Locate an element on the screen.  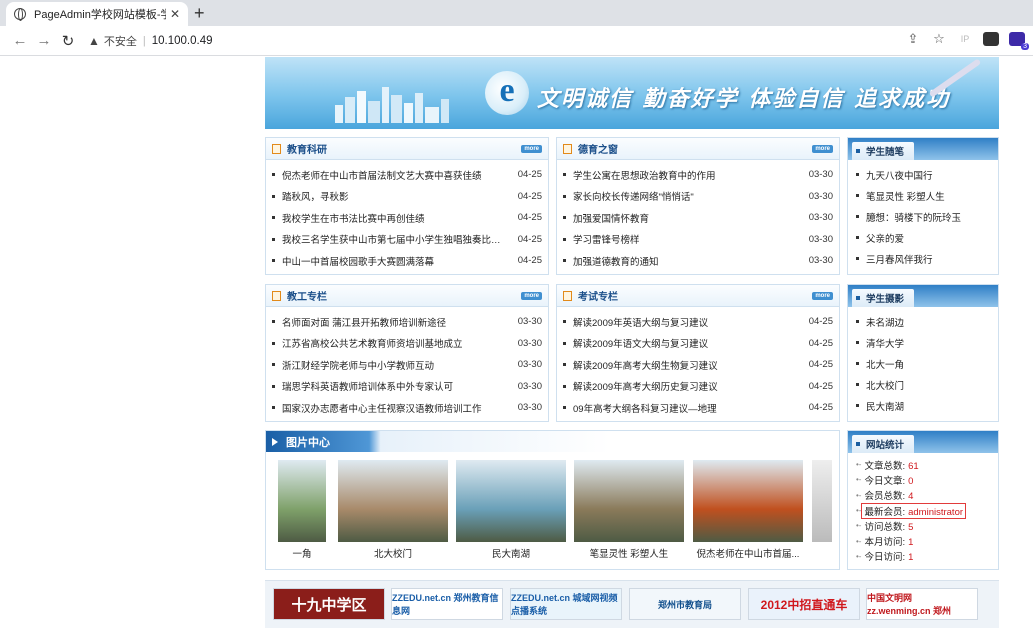
side-link: 民大南湖 is located at coordinates (885, 406).